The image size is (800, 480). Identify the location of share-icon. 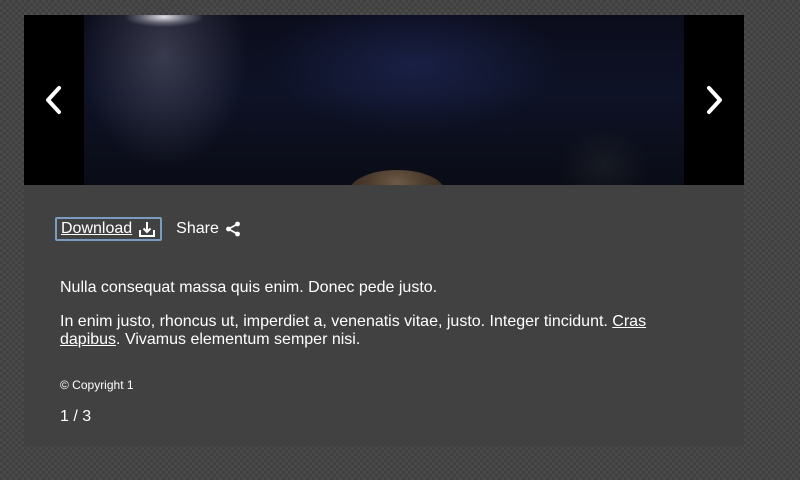
(232, 229).